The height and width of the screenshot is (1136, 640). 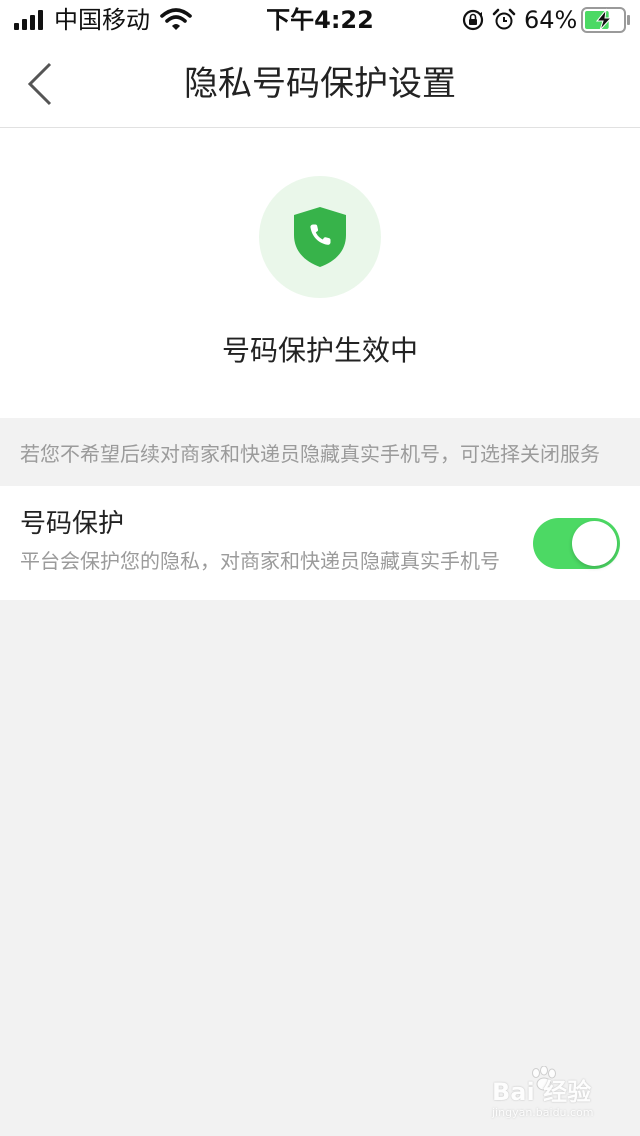 I want to click on watermark-url: jingyan.baidu.com, so click(x=543, y=1112).